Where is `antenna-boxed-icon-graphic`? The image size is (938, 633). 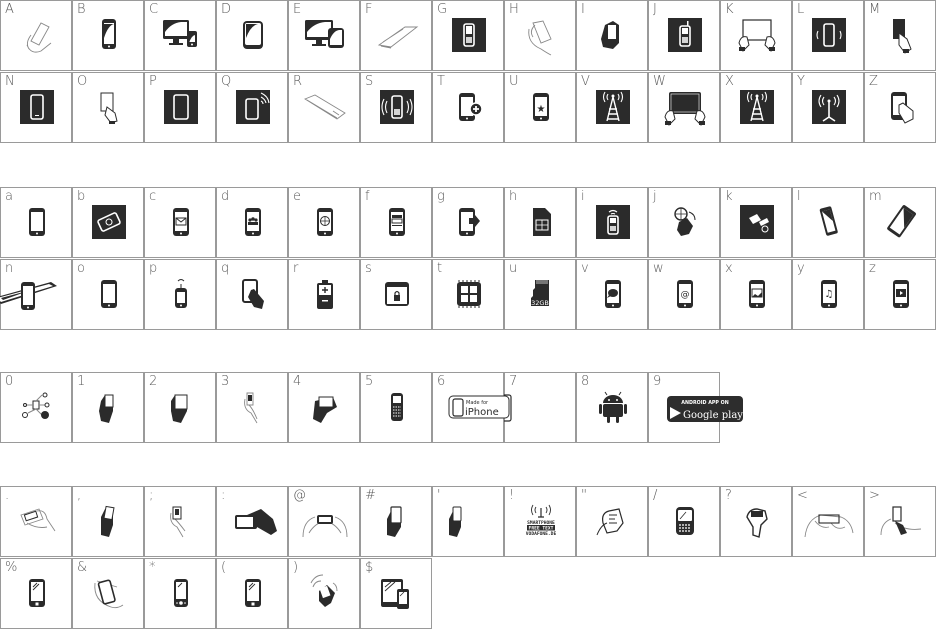
antenna-boxed-icon-graphic is located at coordinates (829, 107).